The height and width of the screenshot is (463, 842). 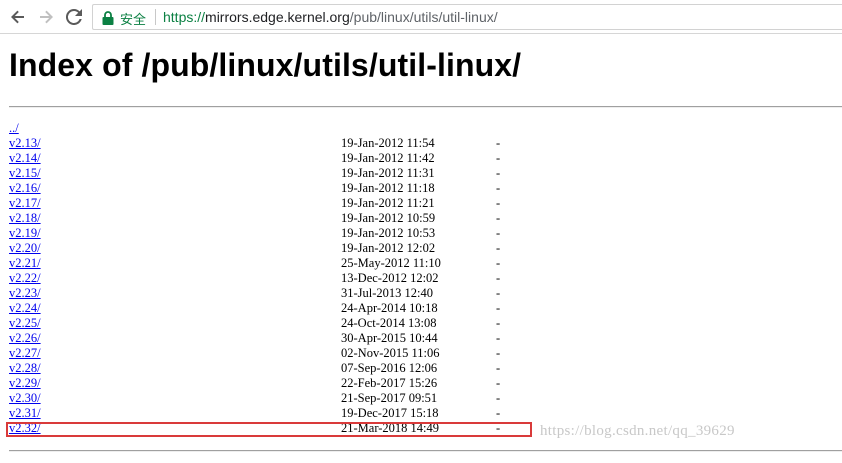 I want to click on back-arrow-icon, so click(x=17, y=17).